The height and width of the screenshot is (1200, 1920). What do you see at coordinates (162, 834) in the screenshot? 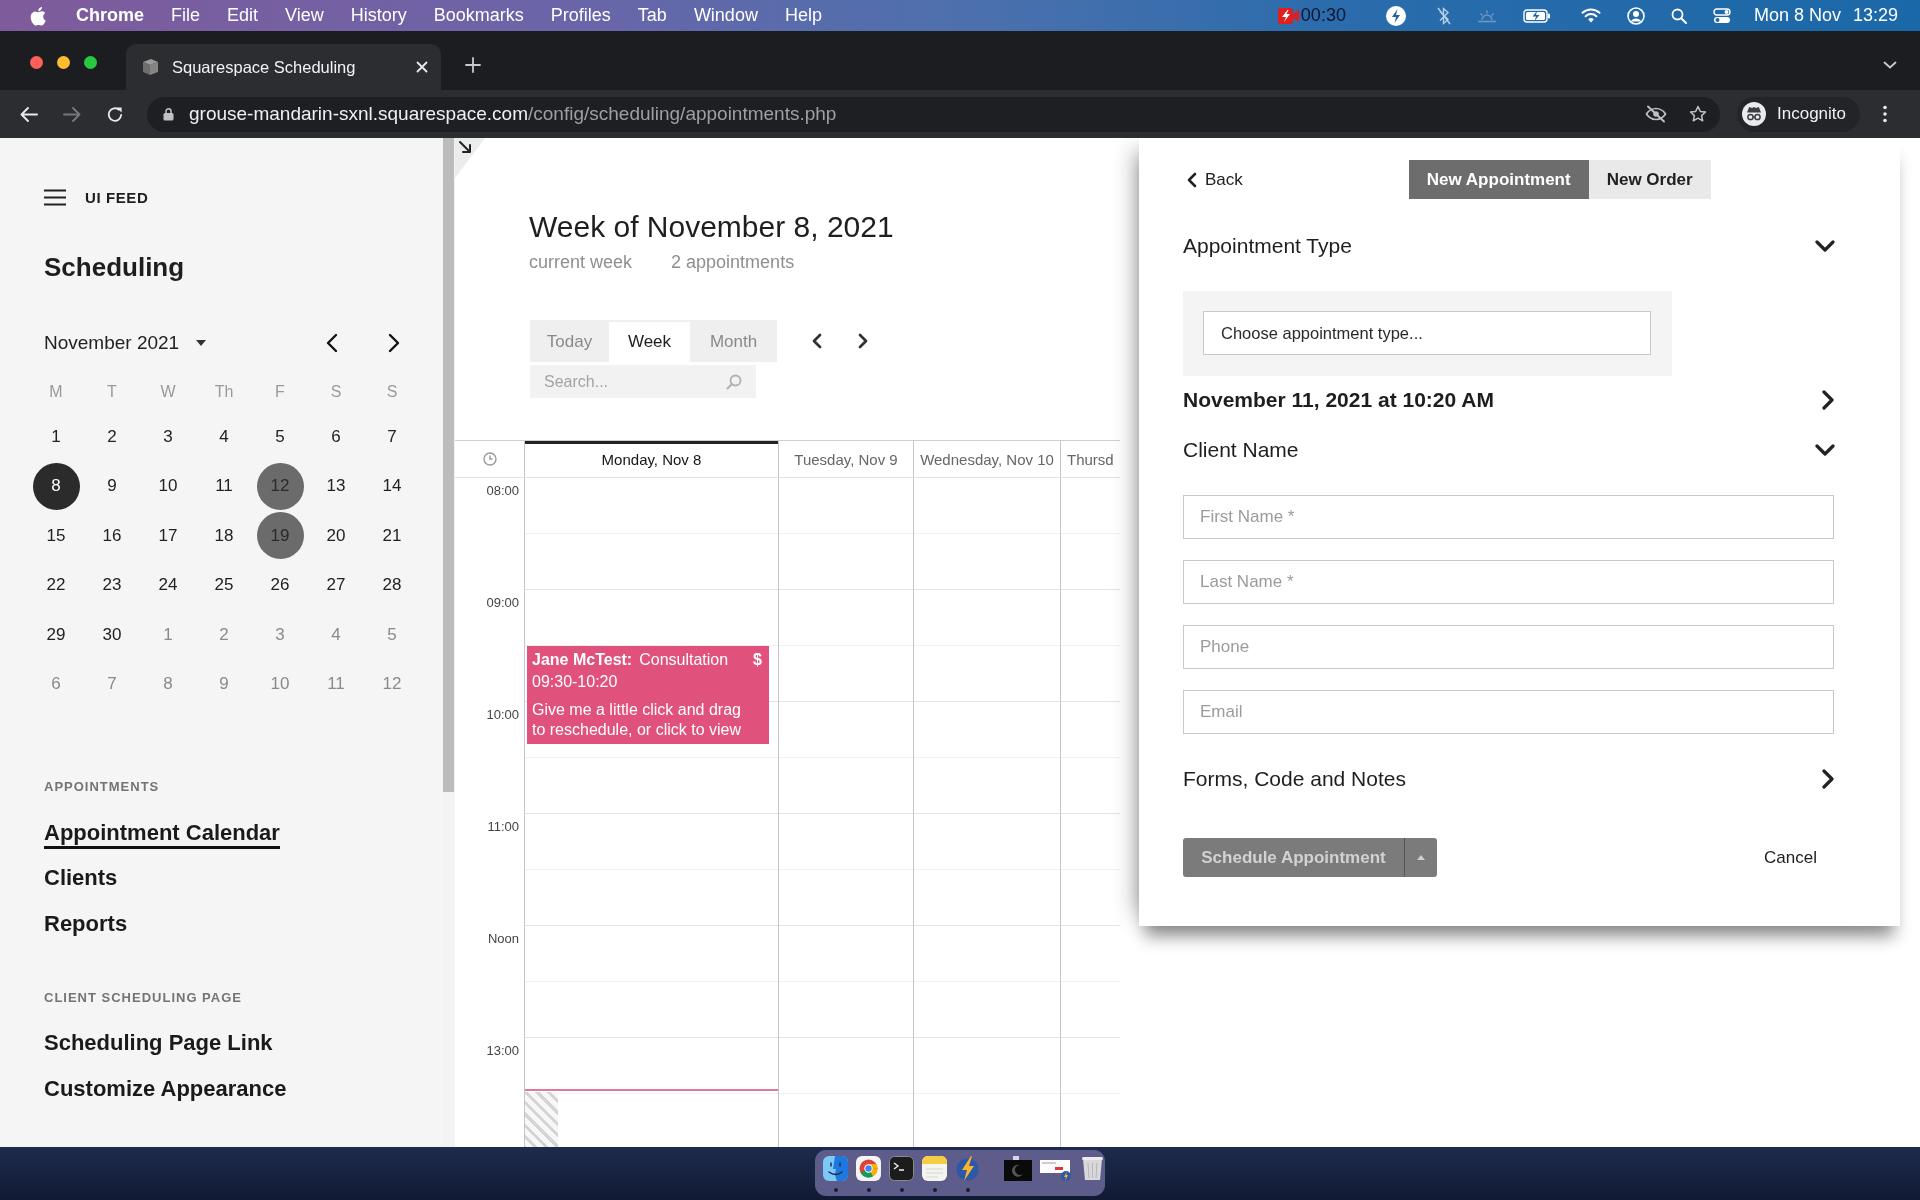
I see `nav-link: Appointment Calendar` at bounding box center [162, 834].